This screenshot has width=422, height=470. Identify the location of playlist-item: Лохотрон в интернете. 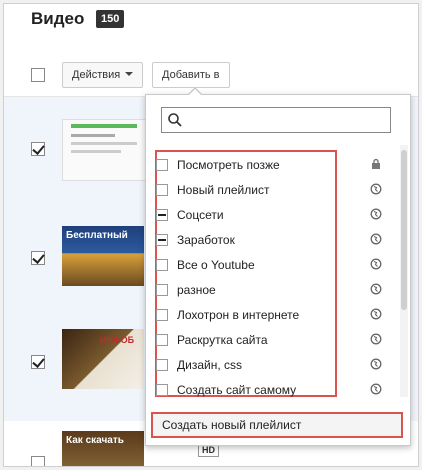
(276, 314).